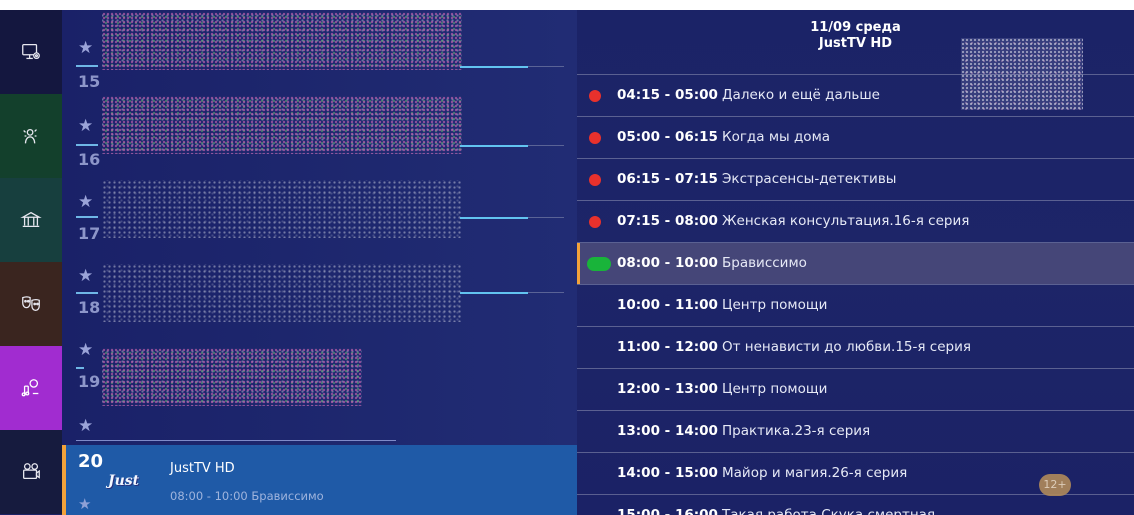 The width and height of the screenshot is (1134, 515). Describe the element at coordinates (124, 481) in the screenshot. I see `channel-logo: Just` at that location.